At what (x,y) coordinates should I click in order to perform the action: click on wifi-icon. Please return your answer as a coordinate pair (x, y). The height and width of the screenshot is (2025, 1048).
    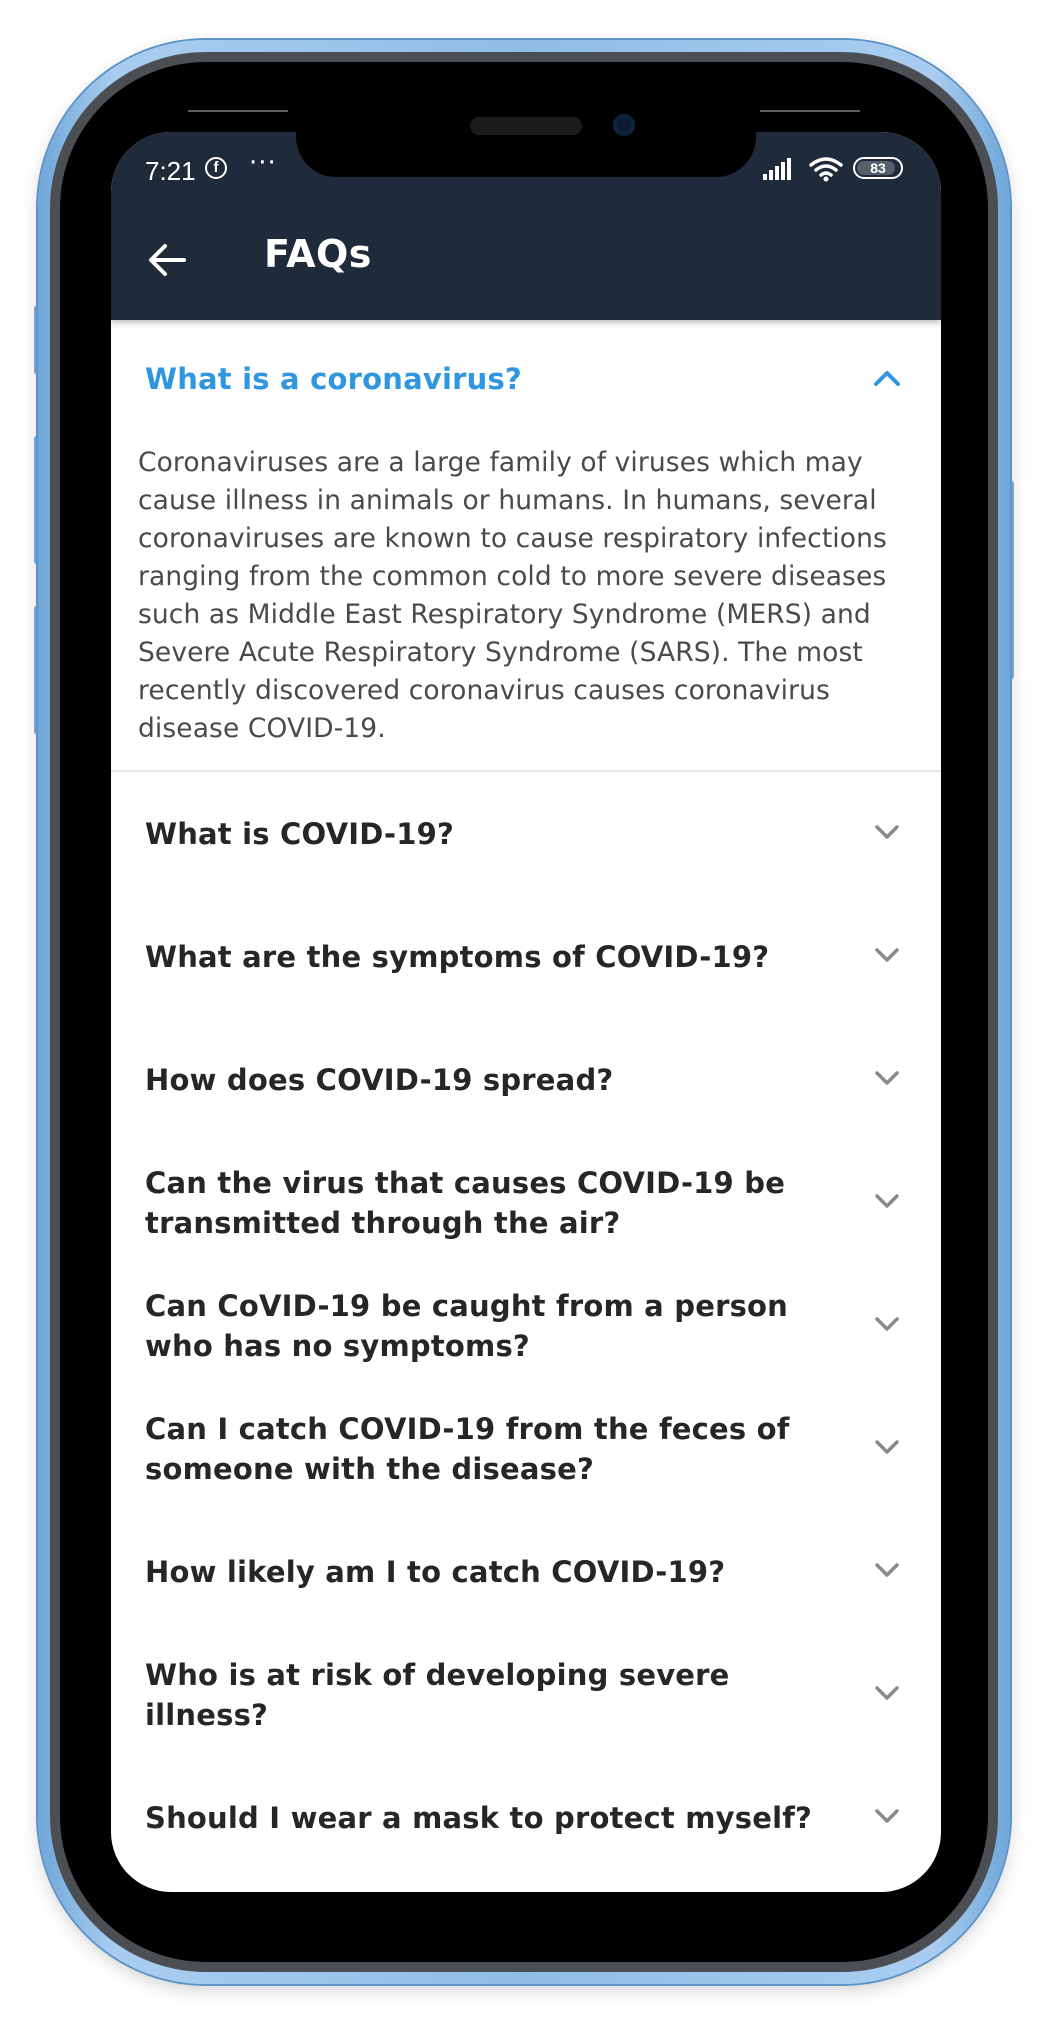
    Looking at the image, I should click on (826, 169).